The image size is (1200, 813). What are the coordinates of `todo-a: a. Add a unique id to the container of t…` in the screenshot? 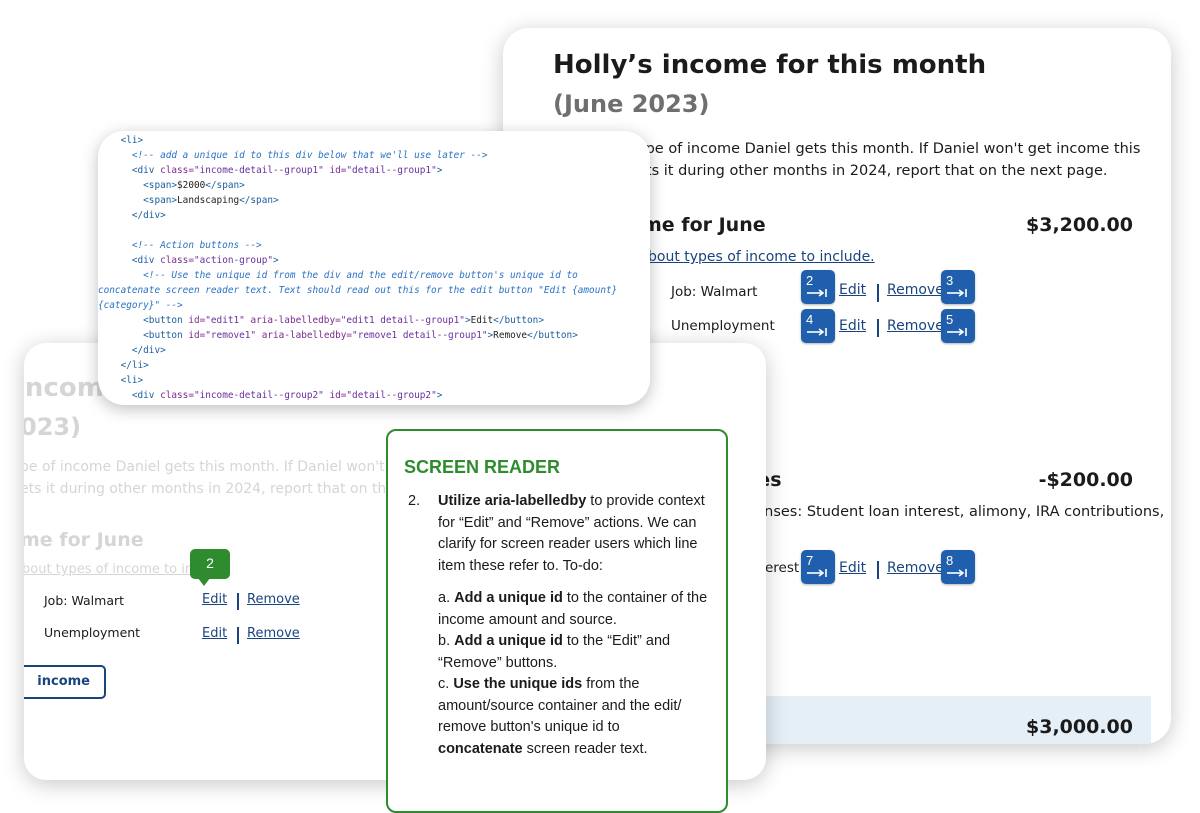 It's located at (573, 609).